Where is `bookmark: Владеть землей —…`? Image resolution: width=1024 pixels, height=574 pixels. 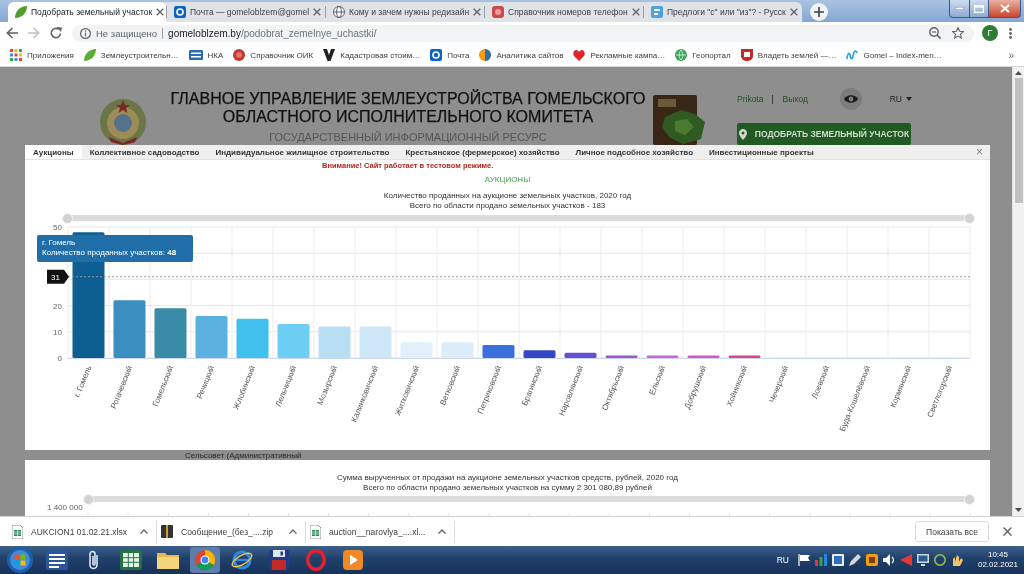 bookmark: Владеть землей —… is located at coordinates (788, 55).